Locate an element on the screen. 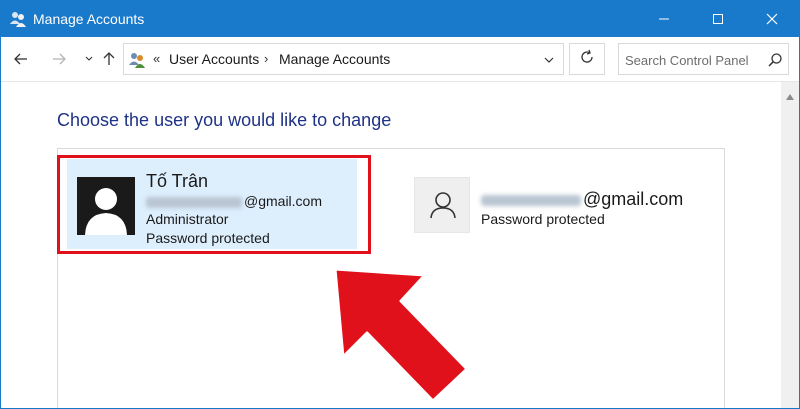 Image resolution: width=800 pixels, height=409 pixels. address-bar: « User Accounts › Manage Accounts is located at coordinates (343, 59).